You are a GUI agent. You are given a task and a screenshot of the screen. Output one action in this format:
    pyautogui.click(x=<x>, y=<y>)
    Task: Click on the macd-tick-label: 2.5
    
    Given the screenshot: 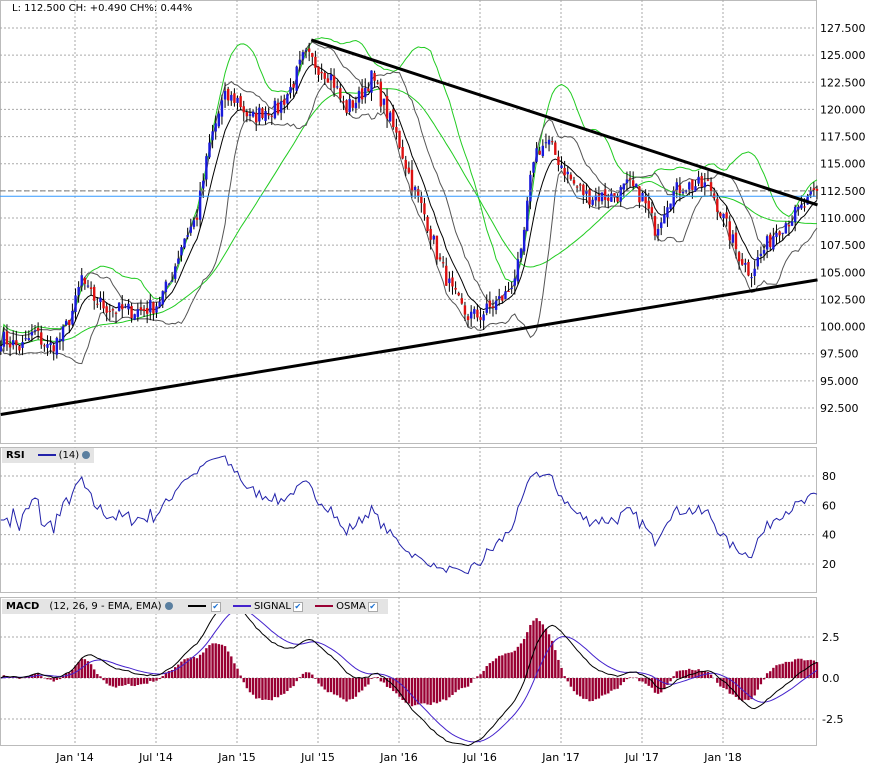 What is the action you would take?
    pyautogui.click(x=831, y=637)
    